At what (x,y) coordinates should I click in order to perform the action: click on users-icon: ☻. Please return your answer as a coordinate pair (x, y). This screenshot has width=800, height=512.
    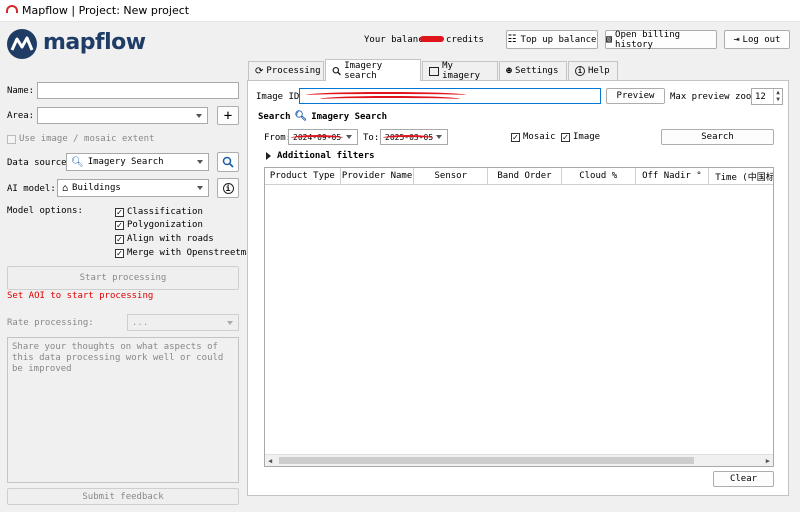
    Looking at the image, I should click on (509, 71).